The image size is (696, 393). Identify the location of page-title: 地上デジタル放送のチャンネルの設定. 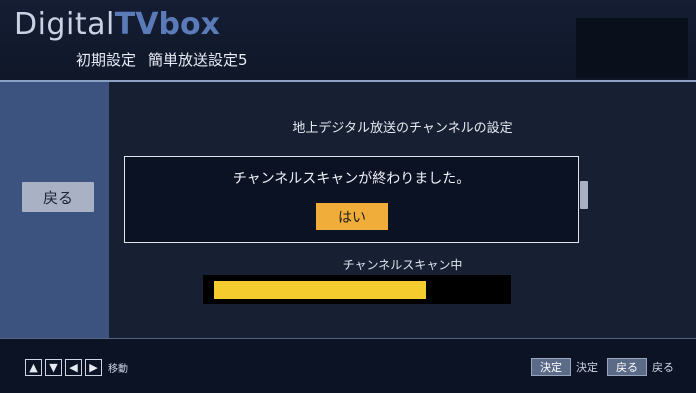
(402, 128).